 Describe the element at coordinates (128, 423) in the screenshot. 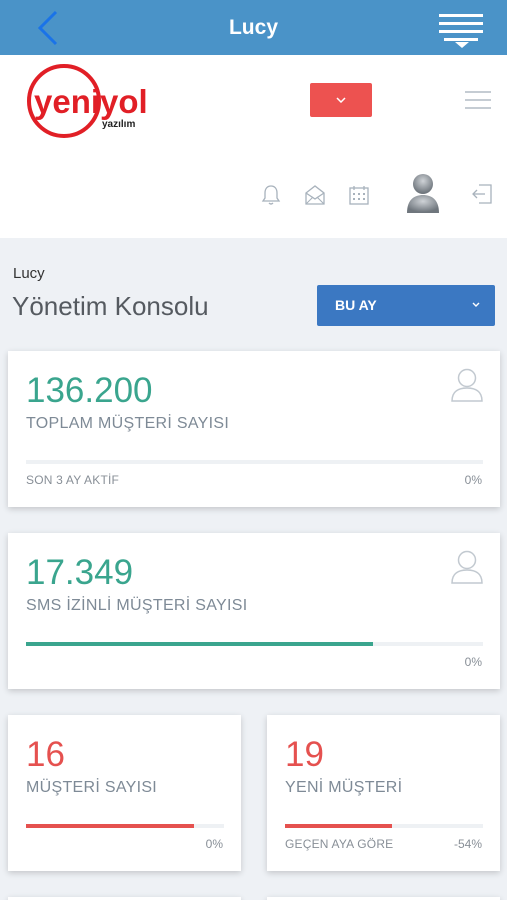

I see `stat-label: TOPLAM MÜŞTERİ SAYISI` at that location.